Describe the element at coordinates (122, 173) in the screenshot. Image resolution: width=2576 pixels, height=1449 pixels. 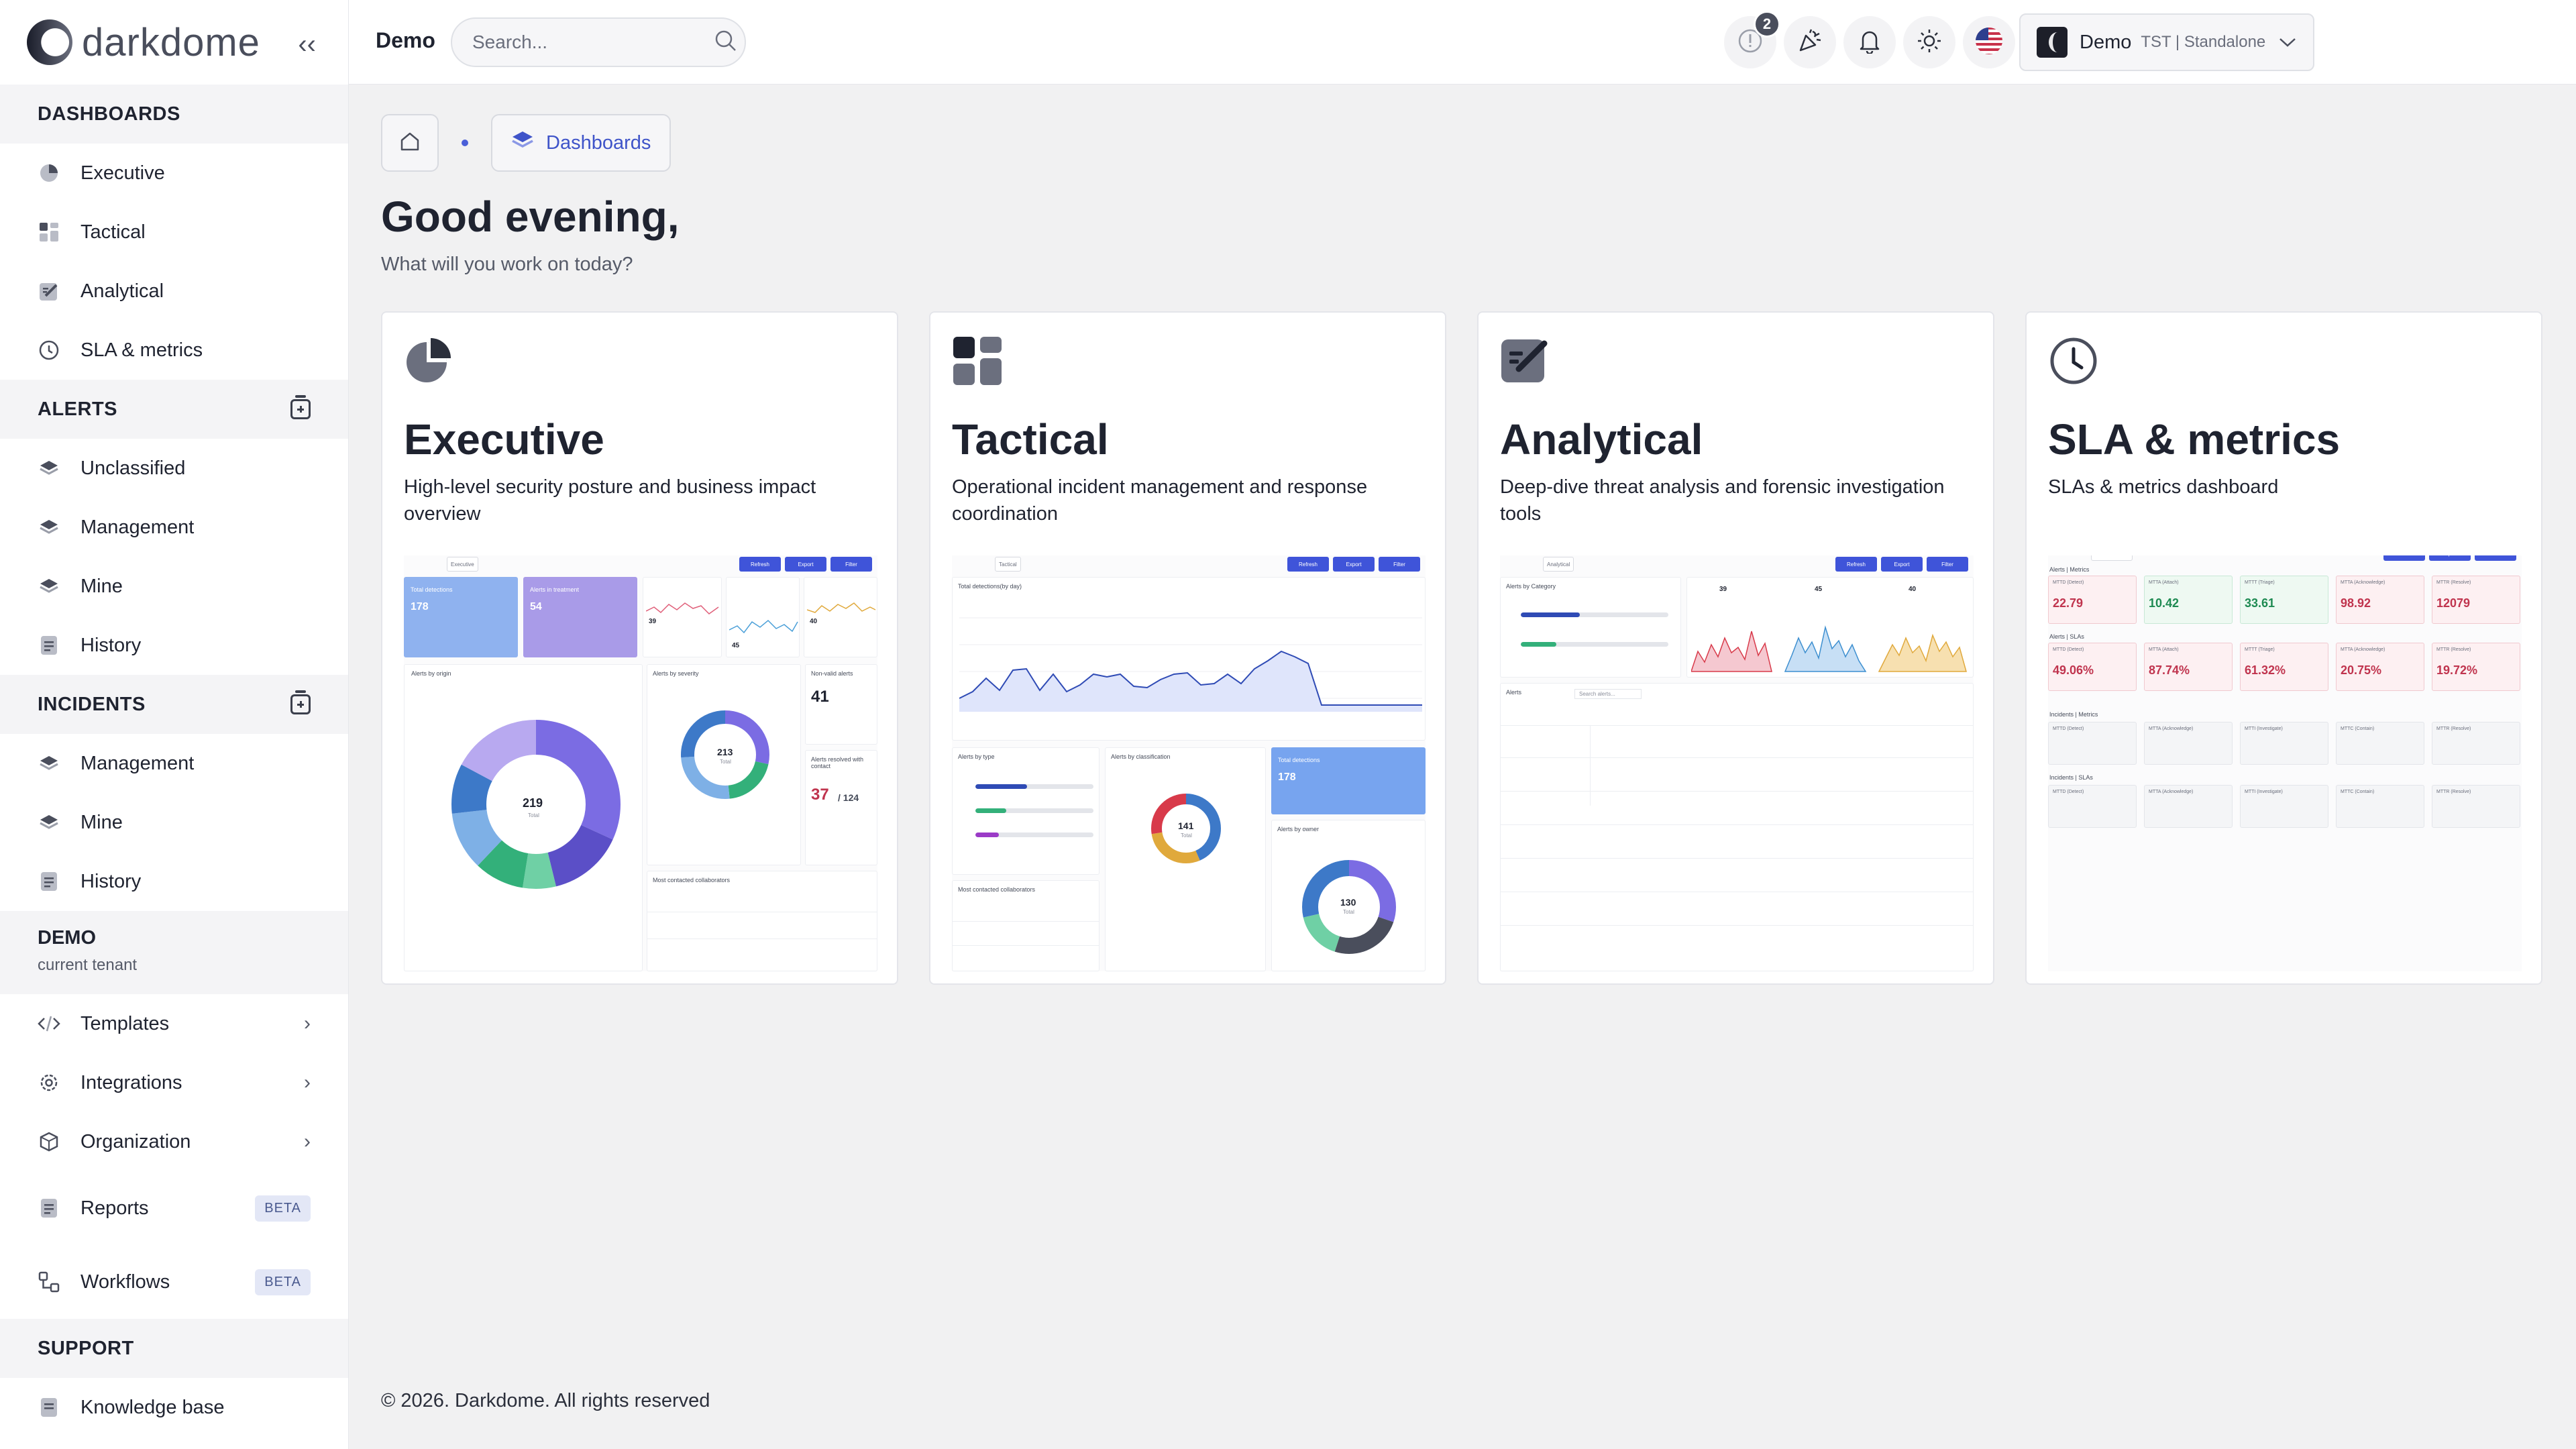
I see `sidebar-item-label: Executive` at that location.